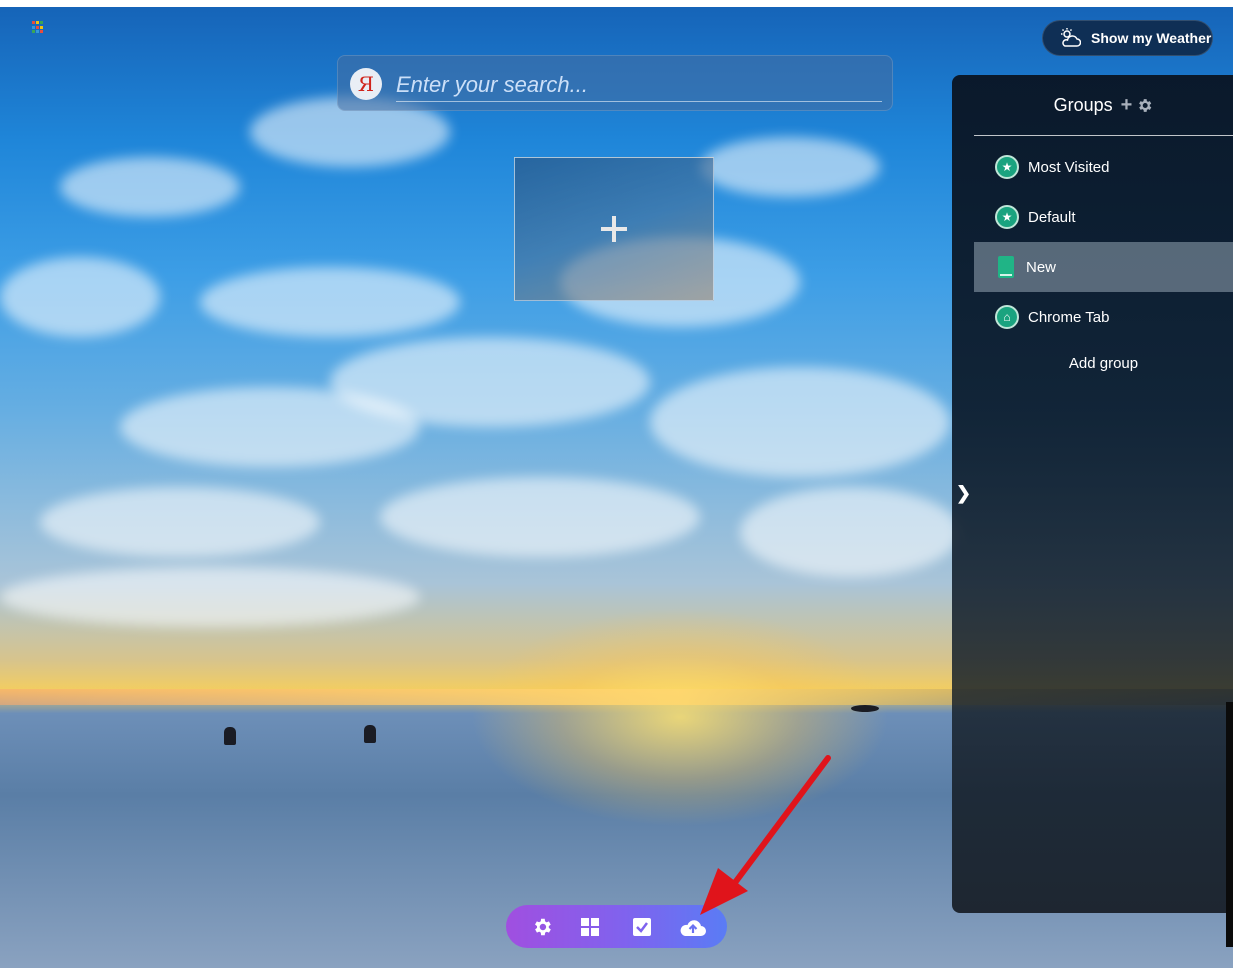 The height and width of the screenshot is (968, 1233). What do you see at coordinates (38, 27) in the screenshot?
I see `apps-grid-icon` at bounding box center [38, 27].